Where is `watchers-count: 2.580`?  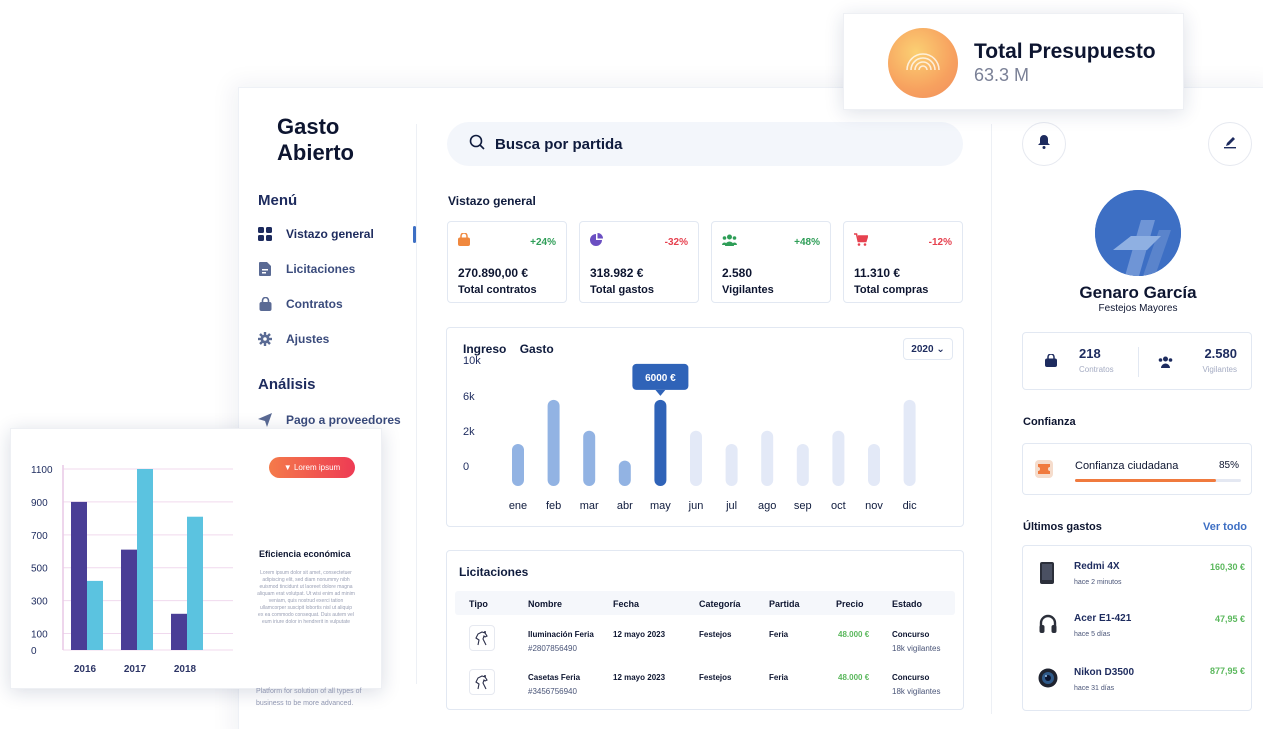
watchers-count: 2.580 is located at coordinates (1220, 353).